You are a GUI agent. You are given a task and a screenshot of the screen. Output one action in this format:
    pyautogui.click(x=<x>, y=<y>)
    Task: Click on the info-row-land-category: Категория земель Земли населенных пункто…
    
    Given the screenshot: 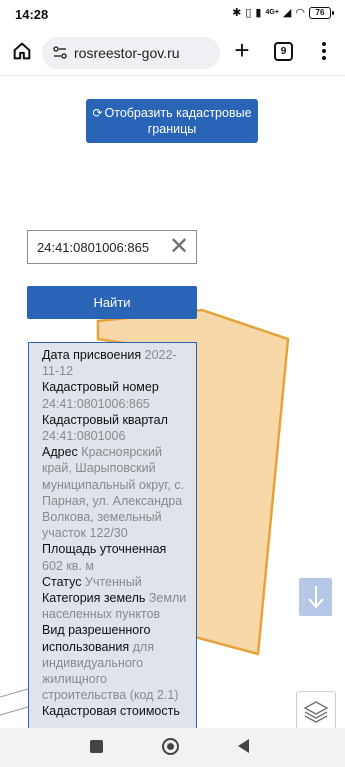 What is the action you would take?
    pyautogui.click(x=116, y=606)
    